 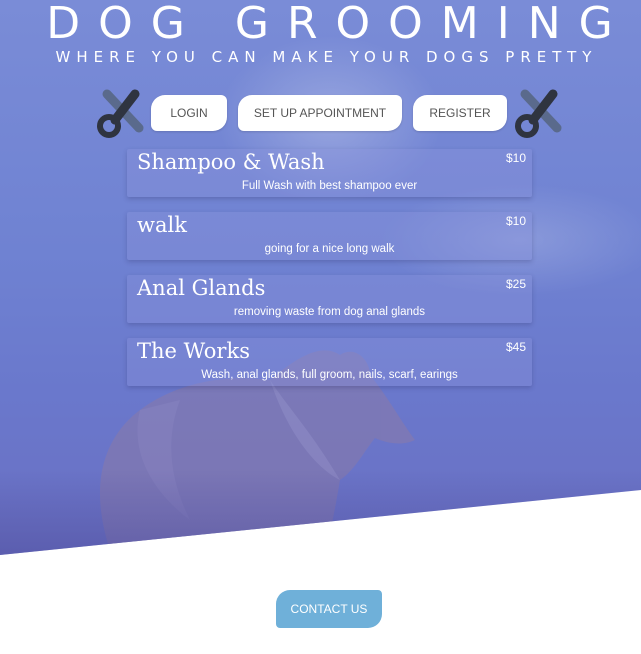 I want to click on contact-us-button: CONTACT US, so click(x=329, y=609).